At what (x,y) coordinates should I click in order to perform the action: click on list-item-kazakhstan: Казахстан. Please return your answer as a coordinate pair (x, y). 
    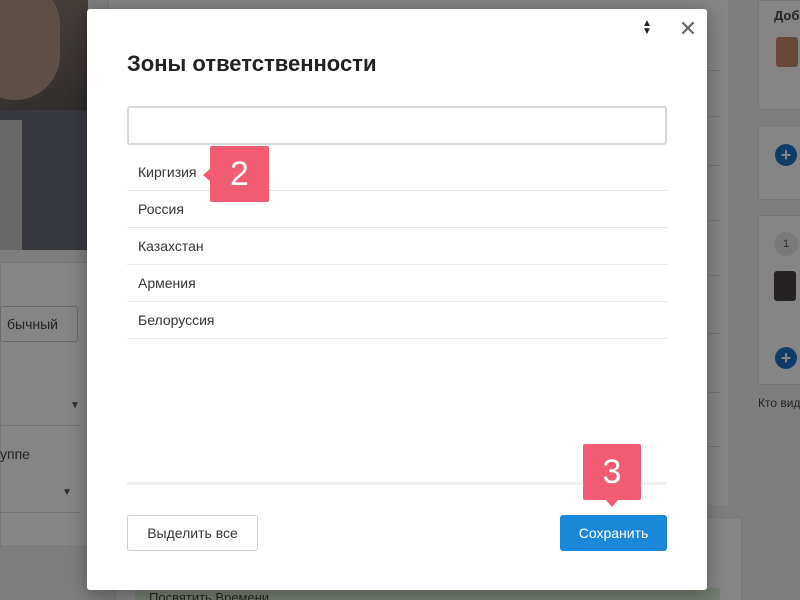
    Looking at the image, I should click on (397, 246).